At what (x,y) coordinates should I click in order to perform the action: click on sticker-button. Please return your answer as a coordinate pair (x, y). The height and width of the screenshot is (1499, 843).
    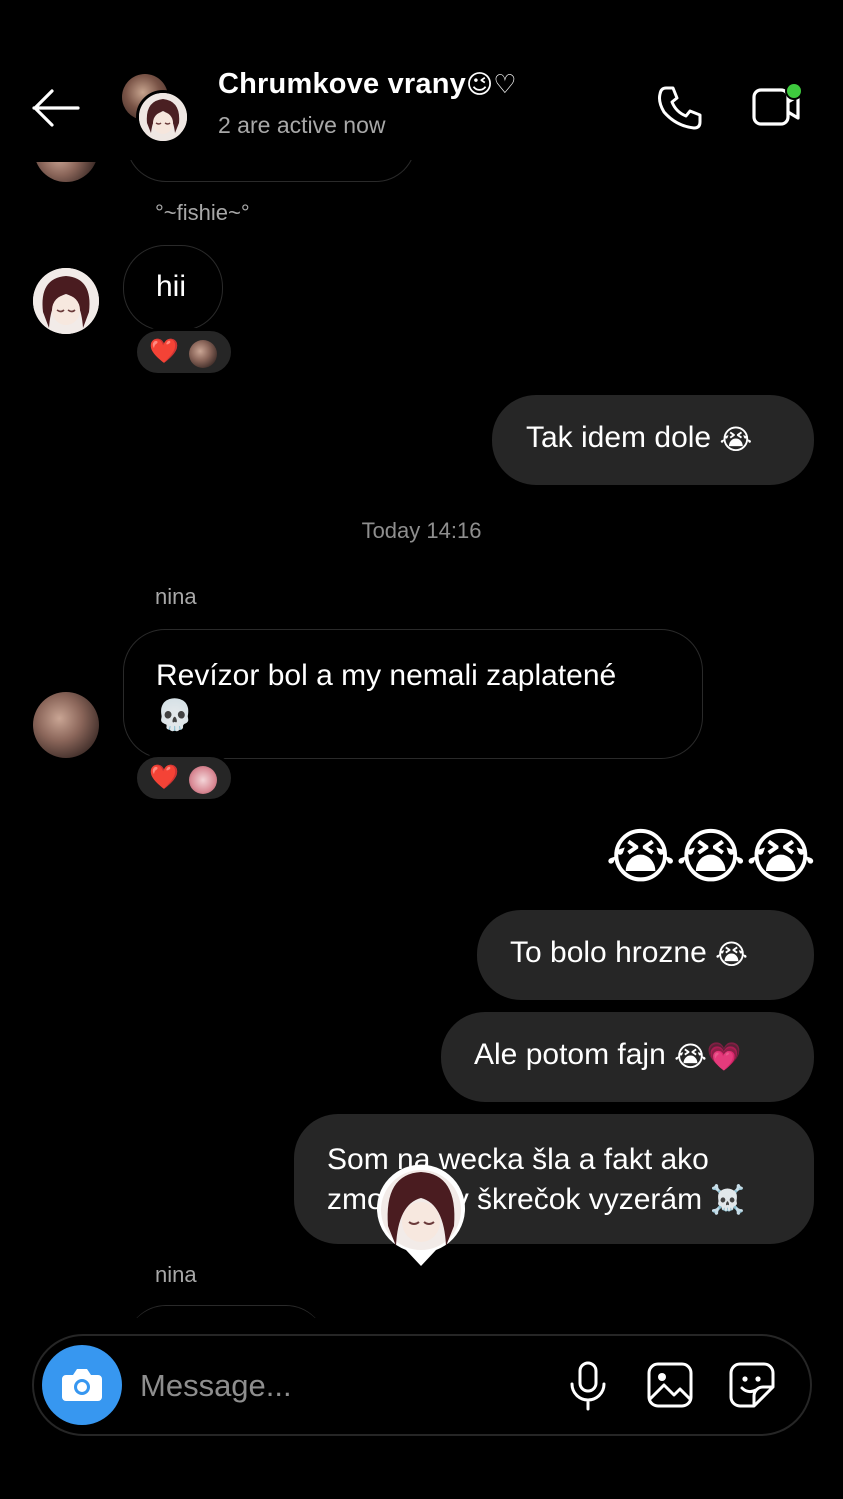
    Looking at the image, I should click on (752, 1385).